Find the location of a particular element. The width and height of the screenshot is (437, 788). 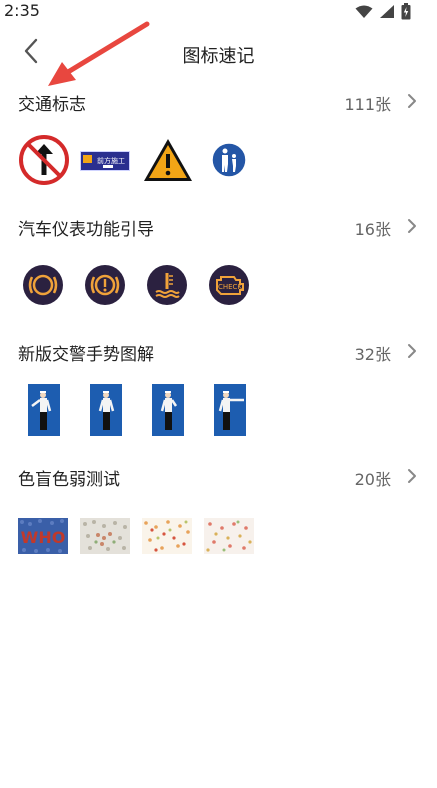

brake-system-icon is located at coordinates (105, 285).